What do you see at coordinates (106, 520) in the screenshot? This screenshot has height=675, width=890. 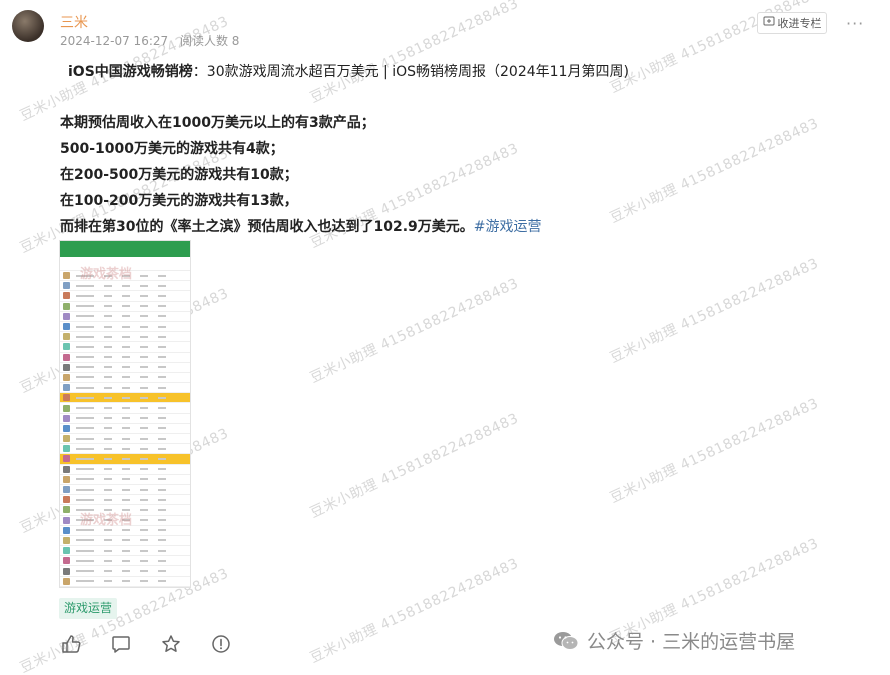 I see `thumbnail-watermark: 游戏茶档` at bounding box center [106, 520].